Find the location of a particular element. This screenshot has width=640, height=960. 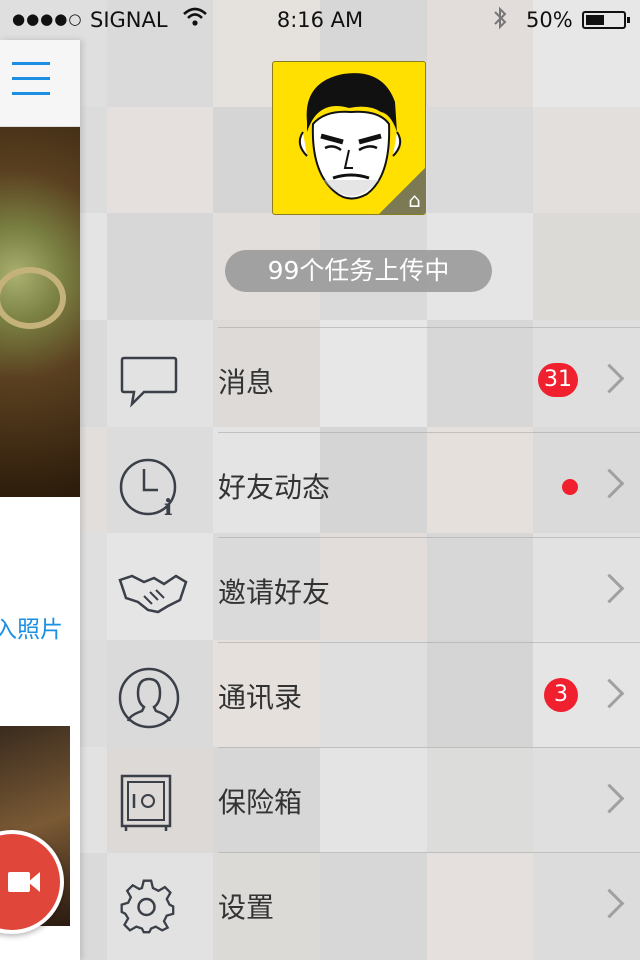

message-bubble-icon is located at coordinates (148, 382).